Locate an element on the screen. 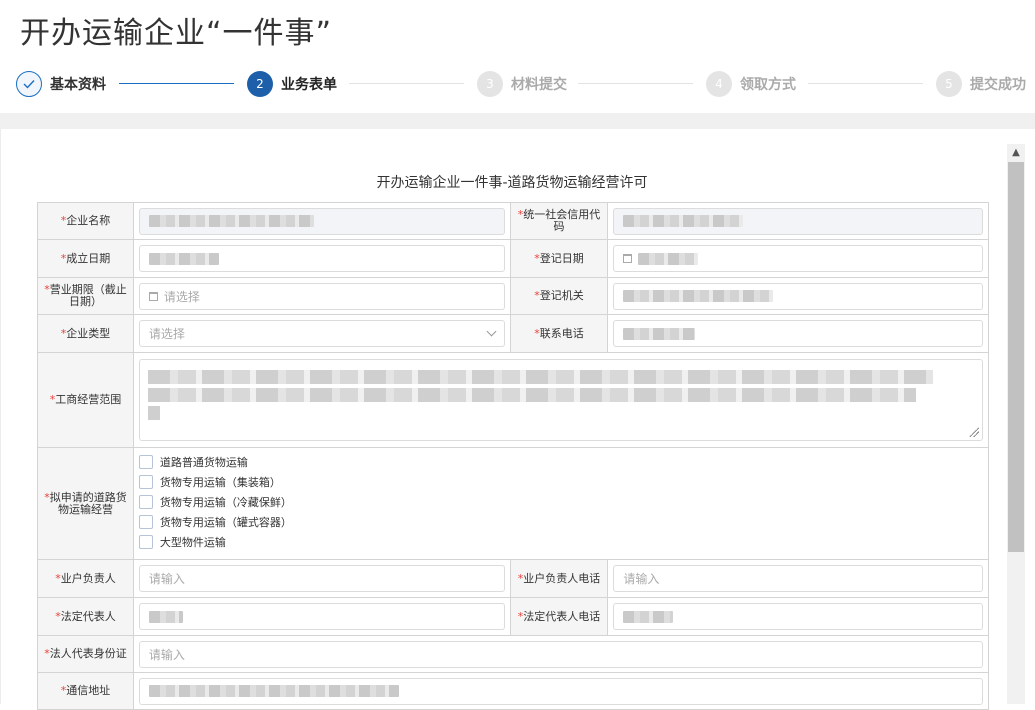  legal-rep-id-input: 请输入 is located at coordinates (560, 654).